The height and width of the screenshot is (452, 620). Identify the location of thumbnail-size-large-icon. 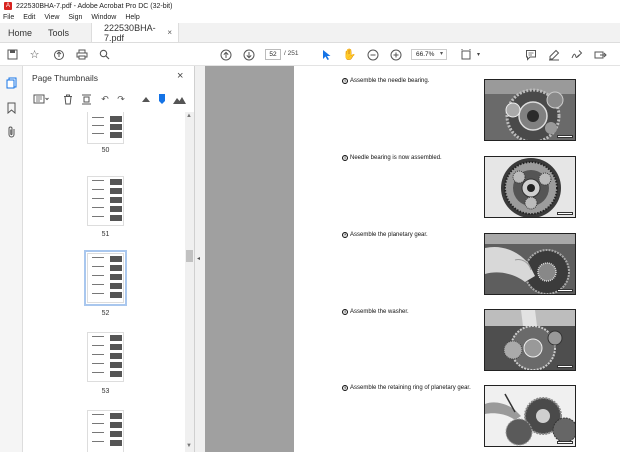
(179, 99).